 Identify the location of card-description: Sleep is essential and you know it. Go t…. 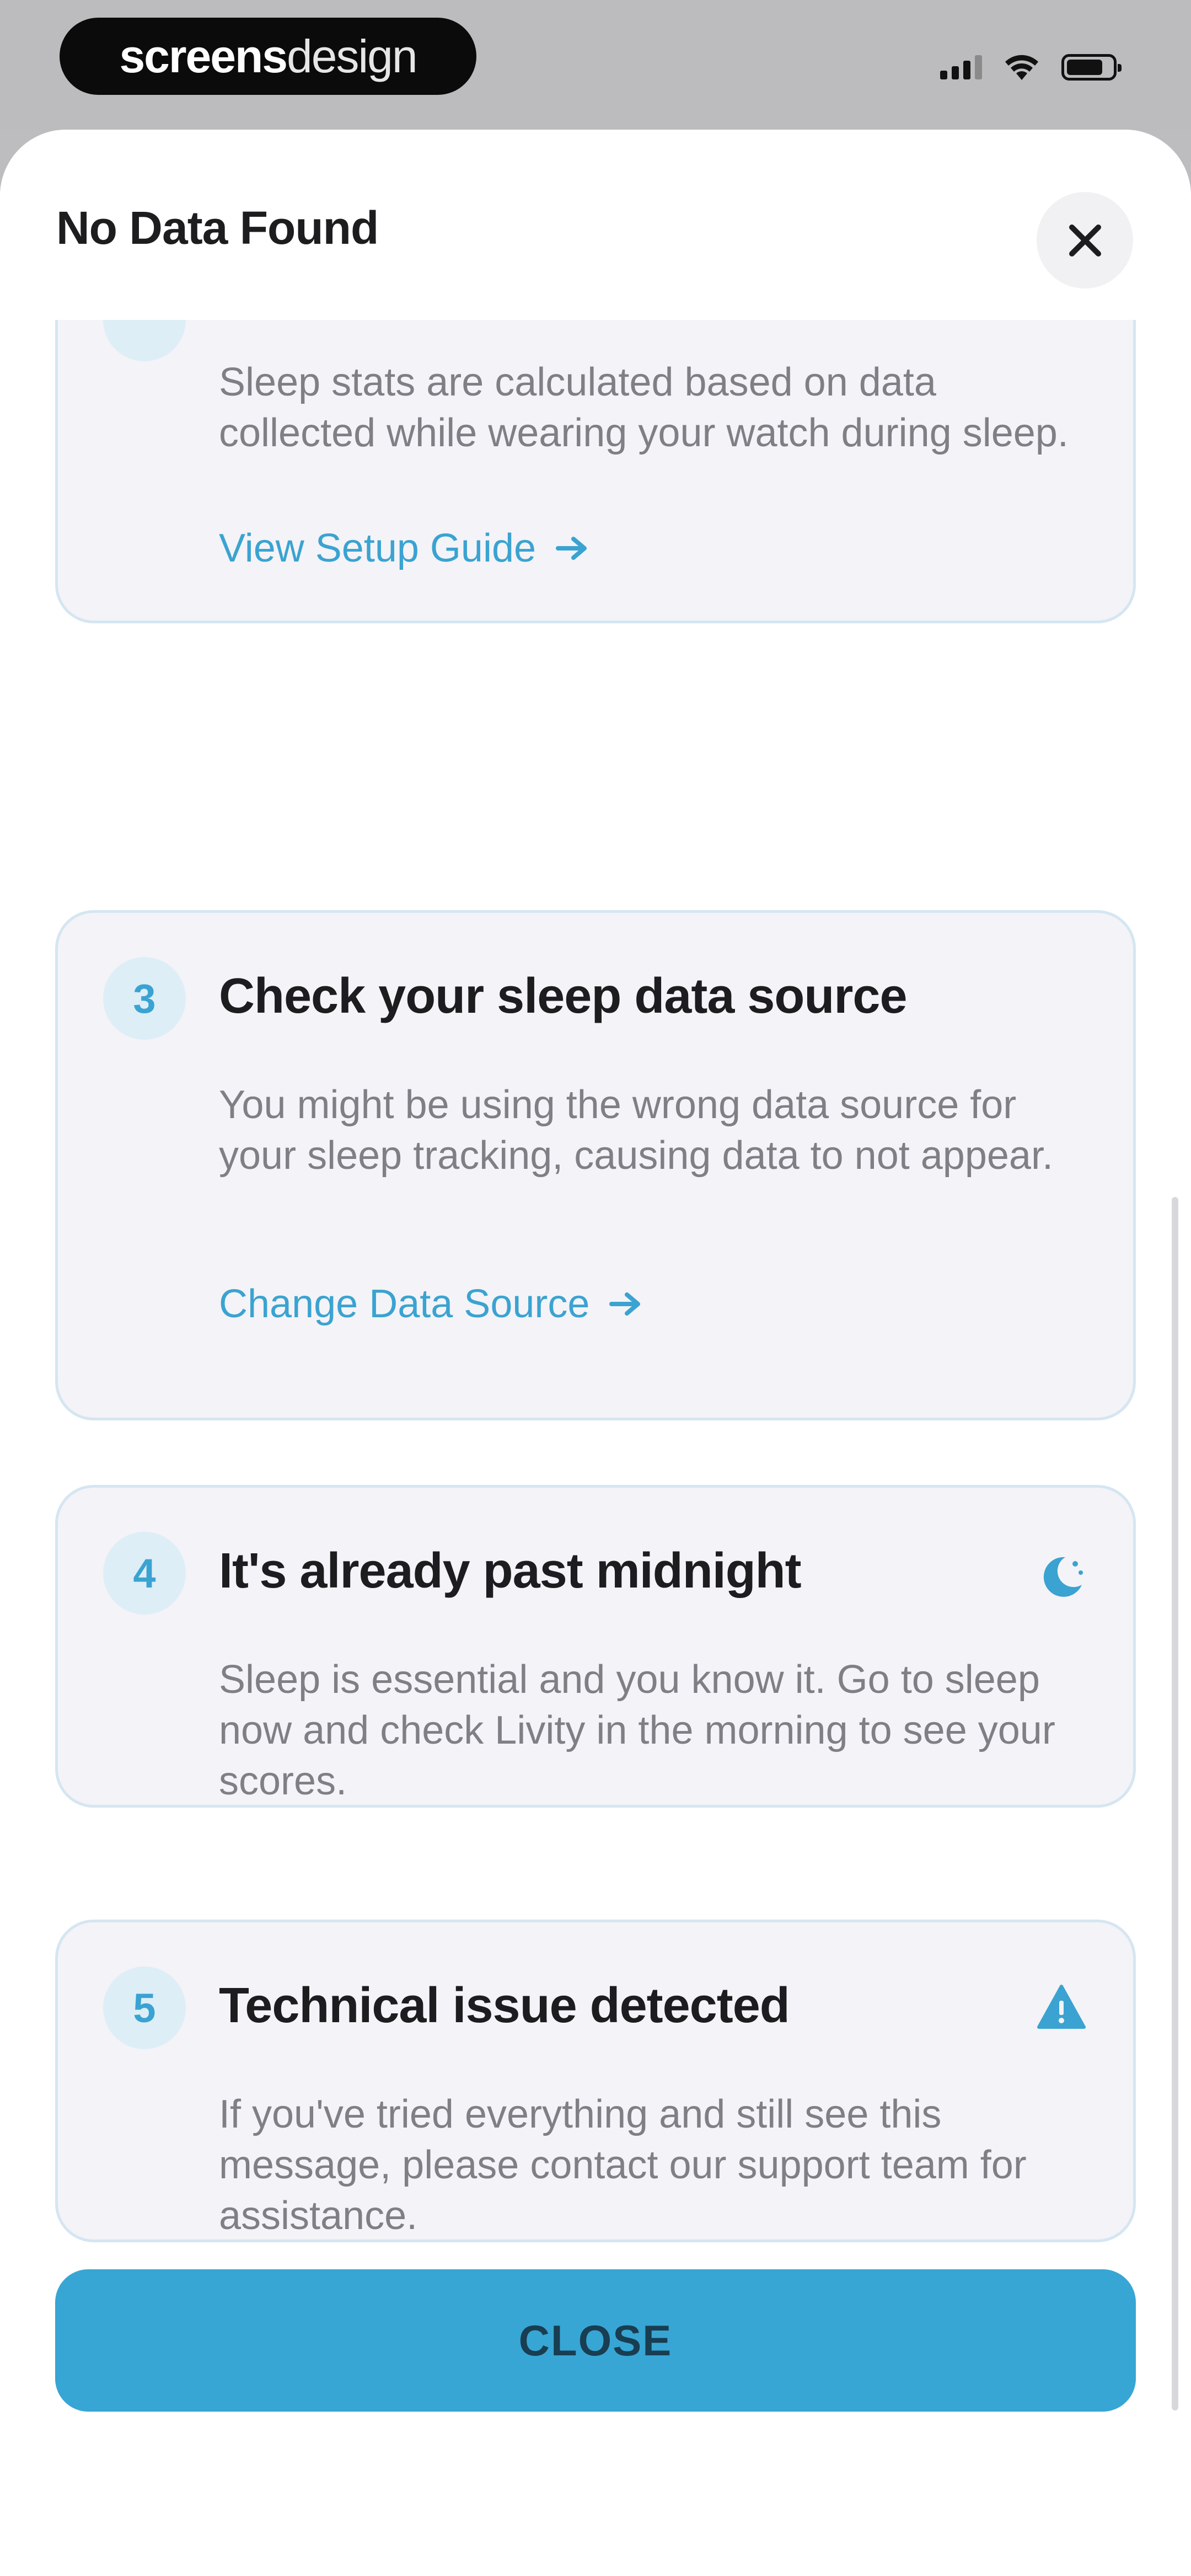
(637, 1730).